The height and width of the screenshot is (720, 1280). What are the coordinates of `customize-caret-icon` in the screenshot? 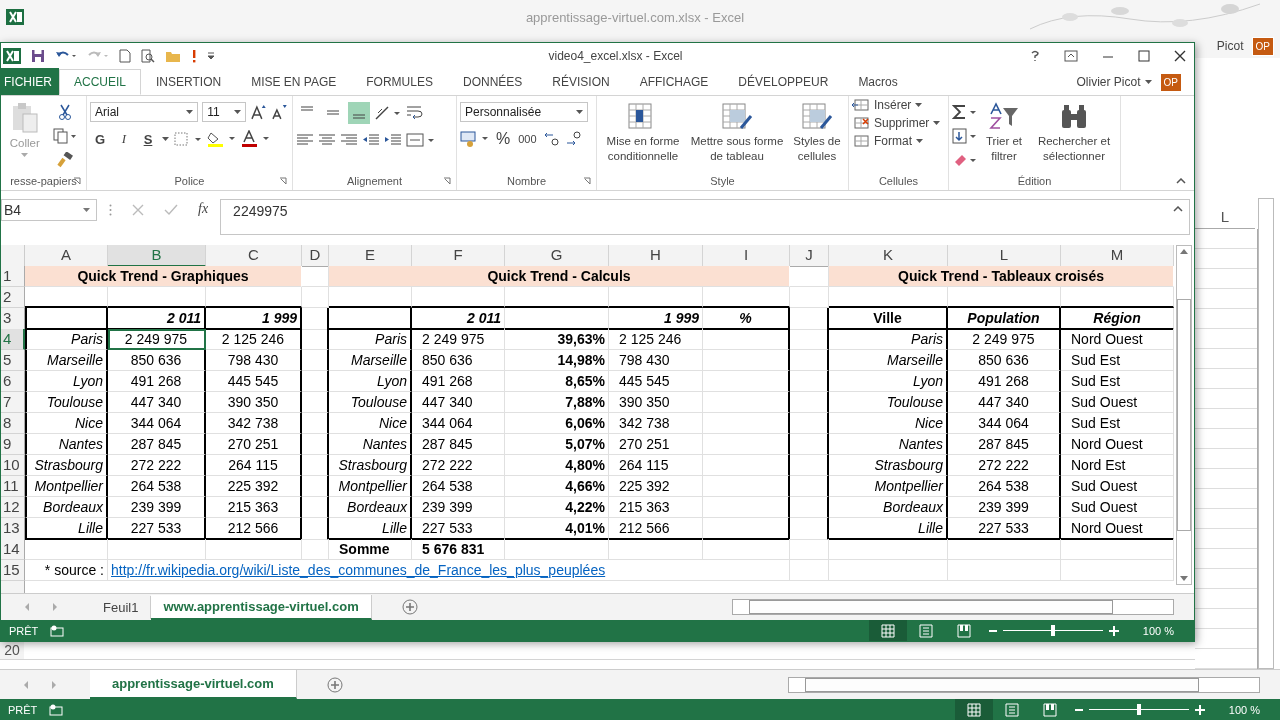 It's located at (211, 56).